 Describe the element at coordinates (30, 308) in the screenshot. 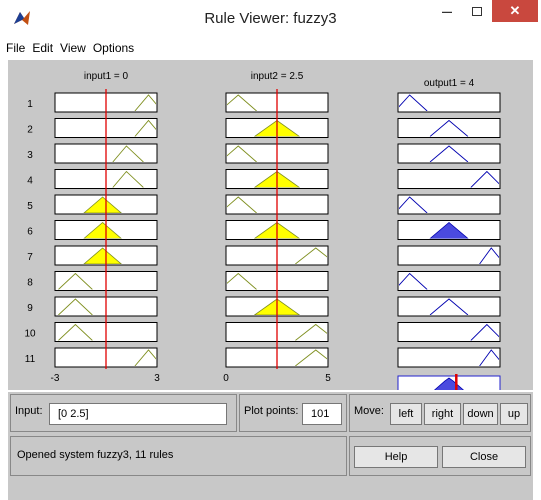

I see `rule-number-9: 9` at that location.